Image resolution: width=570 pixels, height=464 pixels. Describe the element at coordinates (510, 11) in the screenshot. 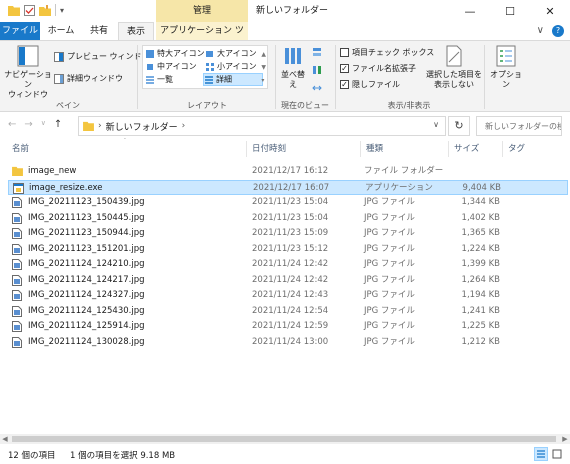

I see `maximize-button: ☐` at that location.